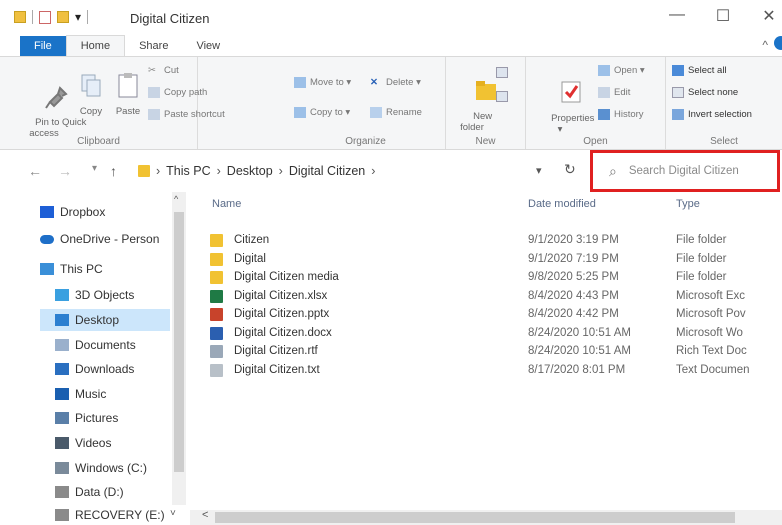 Image resolution: width=782 pixels, height=525 pixels. What do you see at coordinates (91, 94) in the screenshot?
I see `copy-button: Copy` at bounding box center [91, 94].